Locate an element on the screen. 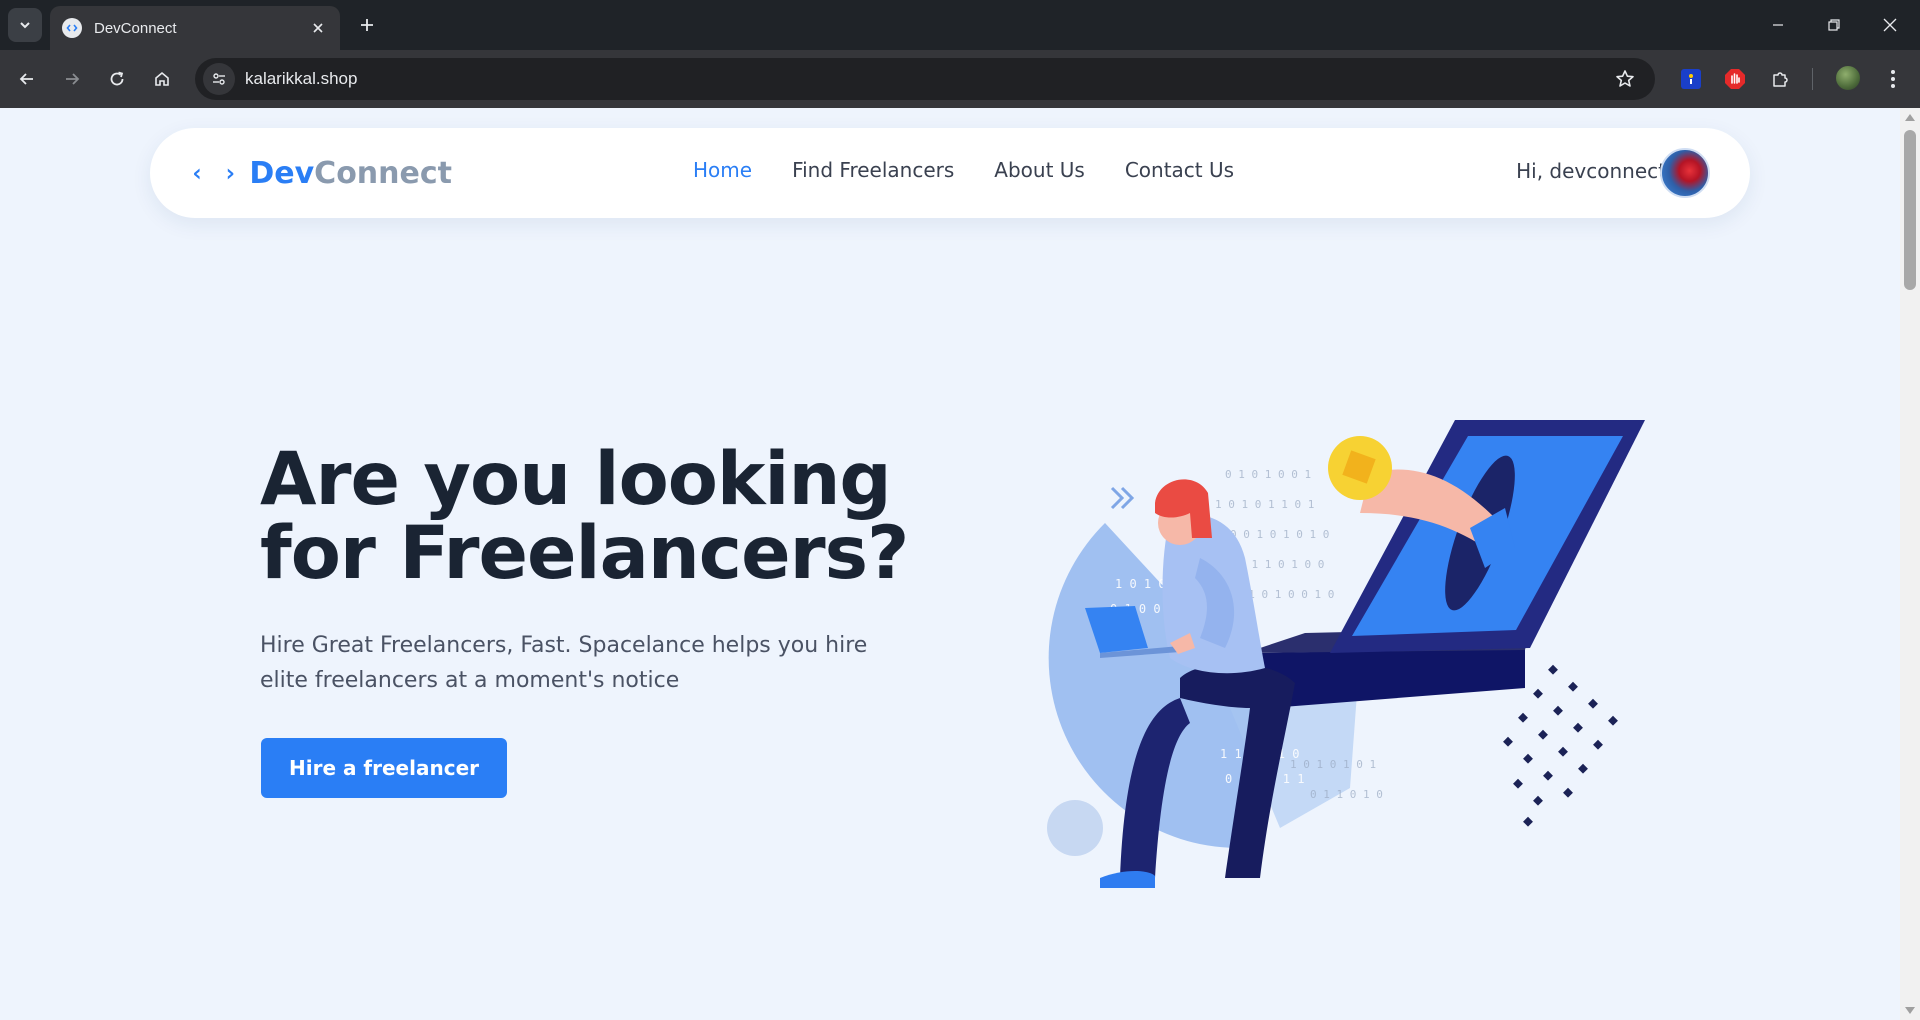 Image resolution: width=1920 pixels, height=1020 pixels. svg-text: 1 0 1 0 1 1 0 1 is located at coordinates (1264, 504).